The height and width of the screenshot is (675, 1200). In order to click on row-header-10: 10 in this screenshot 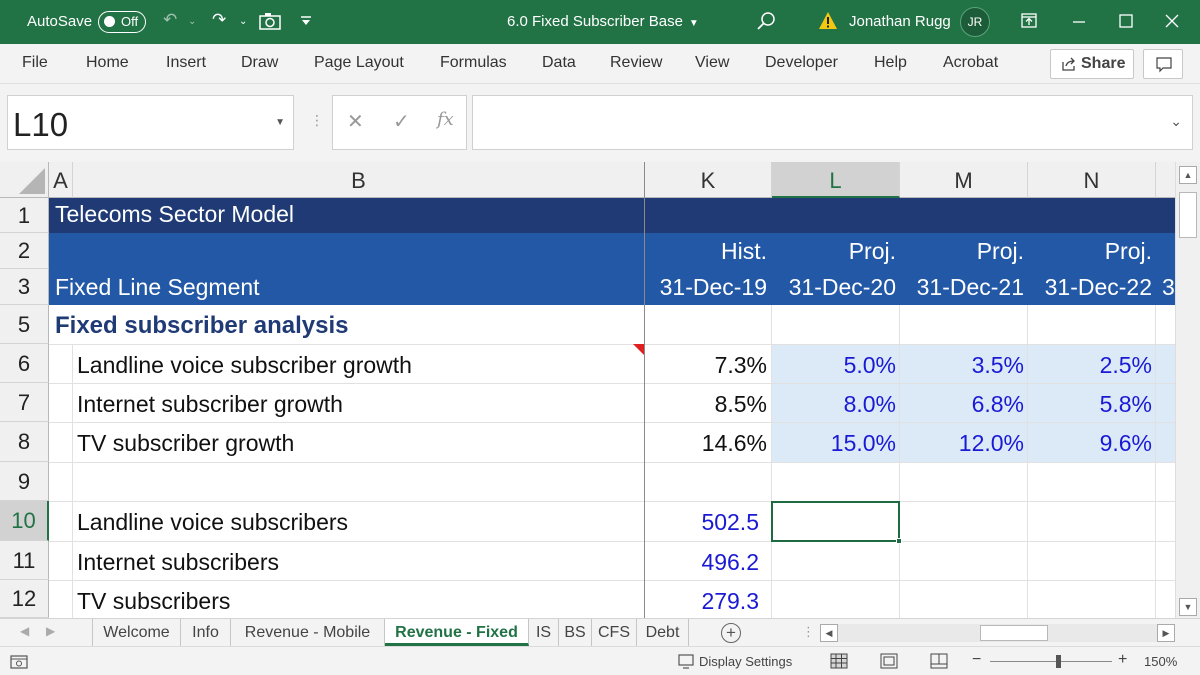, I will do `click(24, 521)`.